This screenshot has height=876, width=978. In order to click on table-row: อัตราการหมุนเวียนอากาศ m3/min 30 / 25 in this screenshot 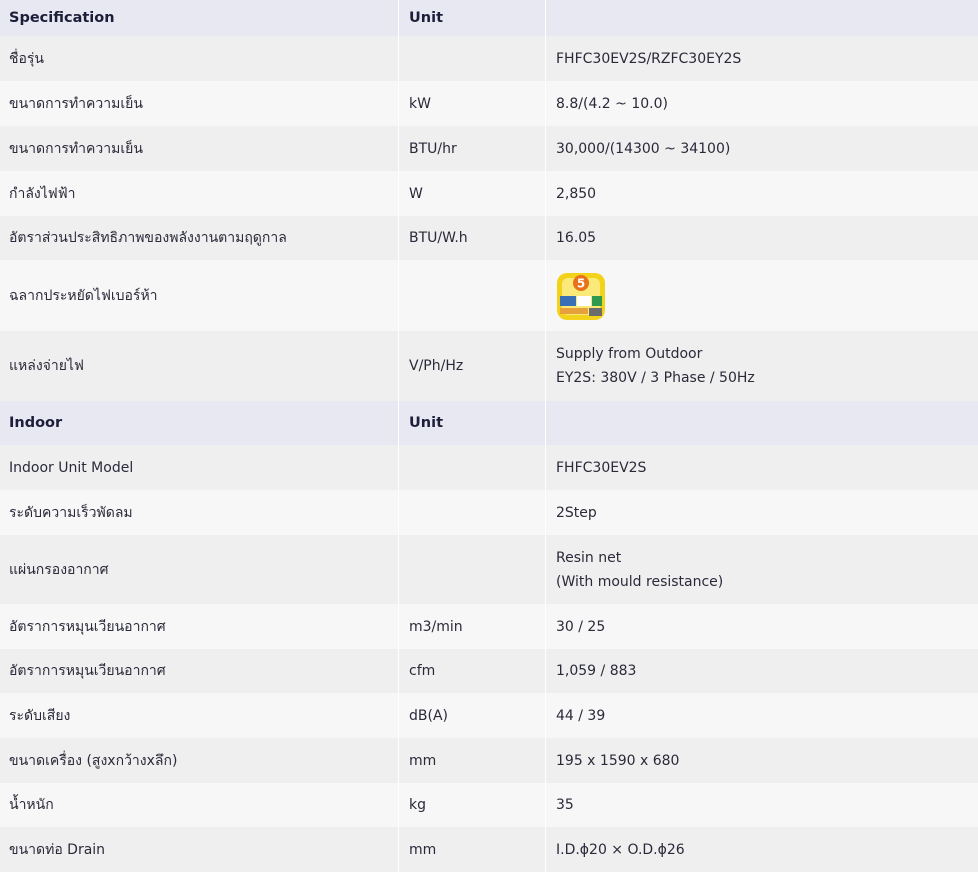, I will do `click(489, 626)`.